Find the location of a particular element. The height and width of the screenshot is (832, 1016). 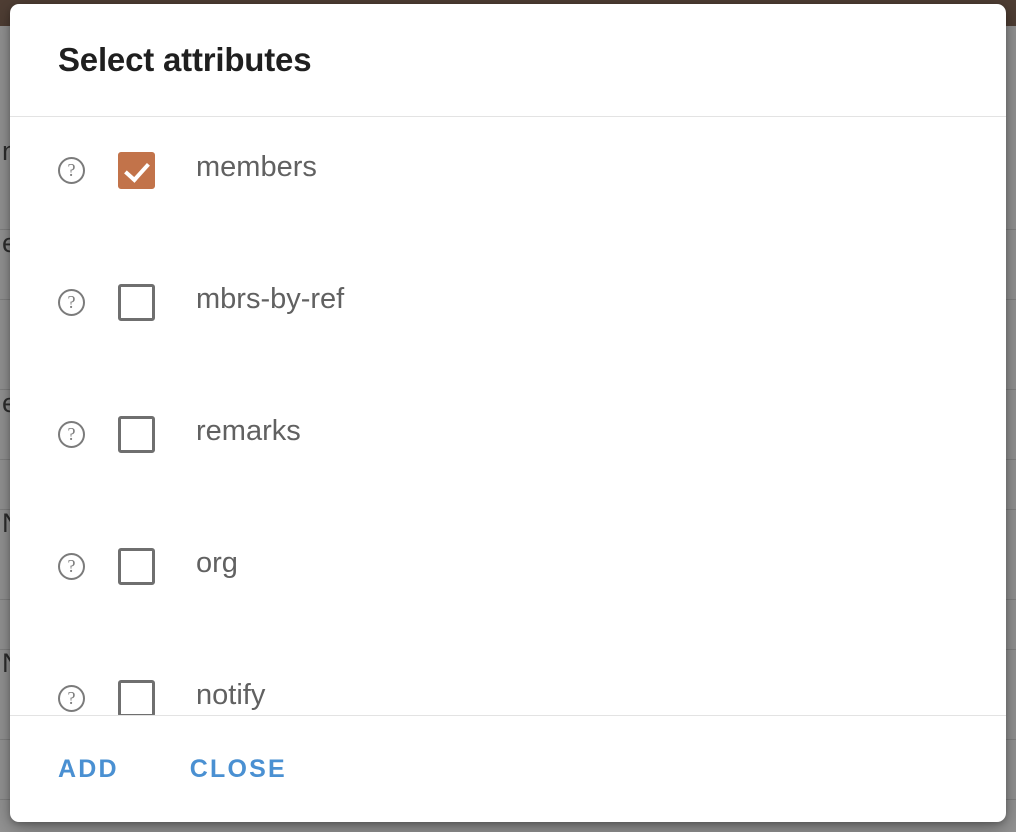

list-item: ? notify is located at coordinates (508, 693).